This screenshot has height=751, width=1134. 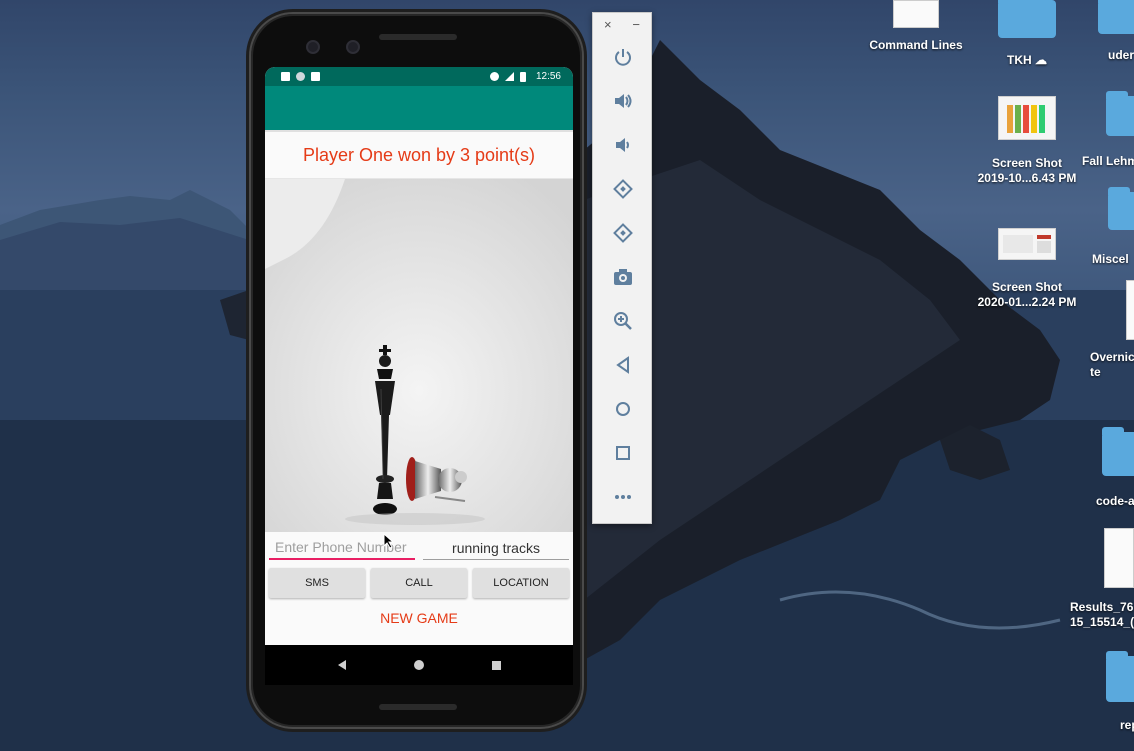 What do you see at coordinates (1027, 60) in the screenshot?
I see `desktop-icon-label: TKH ☁` at bounding box center [1027, 60].